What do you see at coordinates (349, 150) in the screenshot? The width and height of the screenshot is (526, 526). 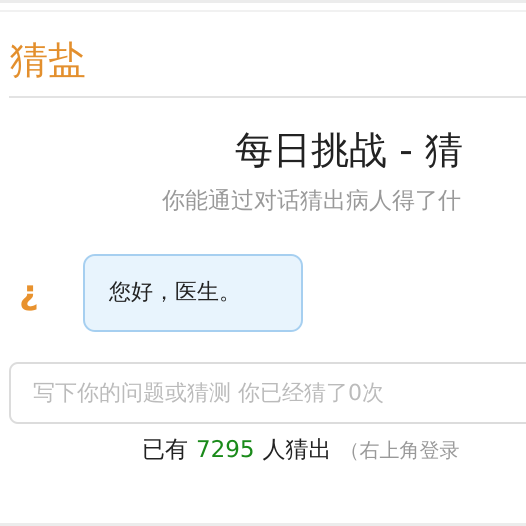 I see `challenge-title: 每日挑战 - 猜` at bounding box center [349, 150].